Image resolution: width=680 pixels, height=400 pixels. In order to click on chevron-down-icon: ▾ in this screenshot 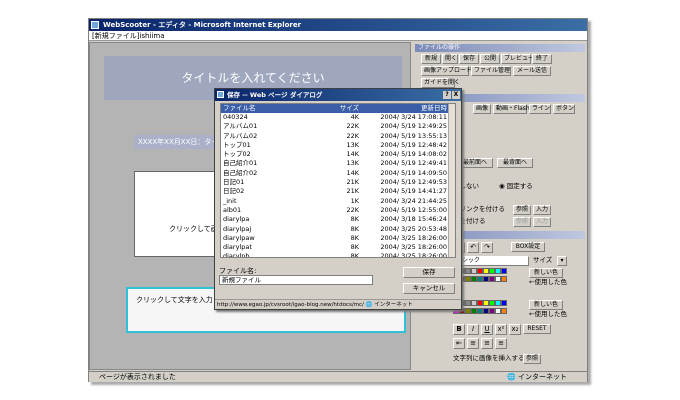, I will do `click(562, 260)`.